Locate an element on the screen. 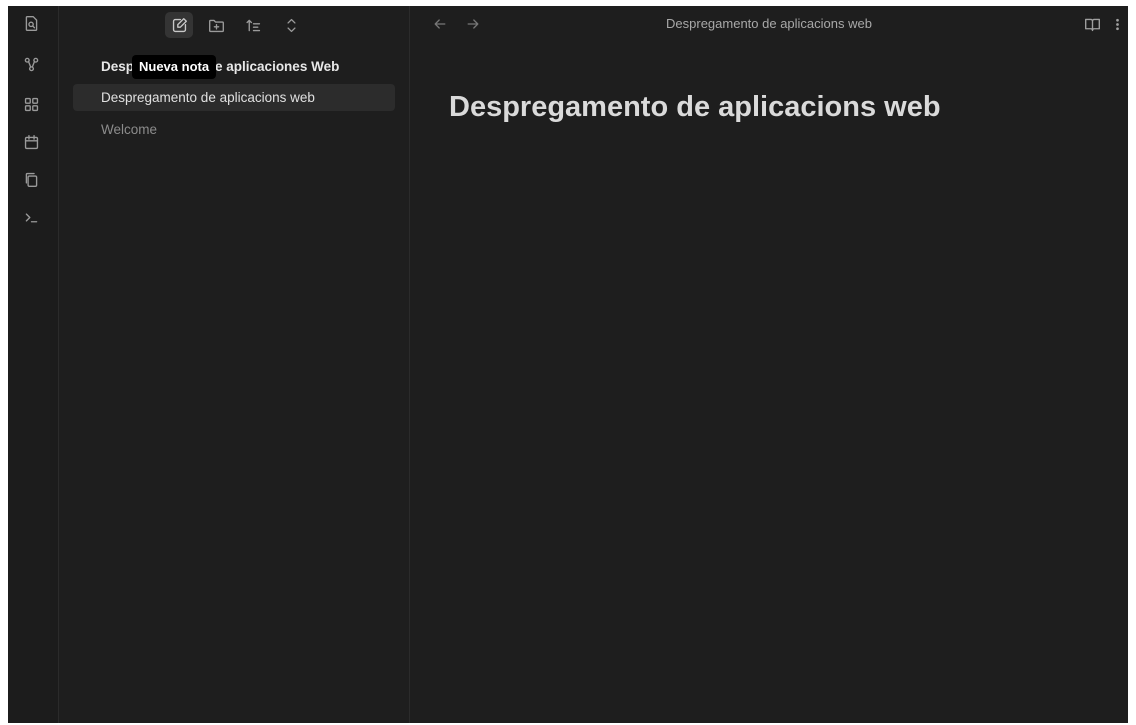  canvas-icon is located at coordinates (31, 104).